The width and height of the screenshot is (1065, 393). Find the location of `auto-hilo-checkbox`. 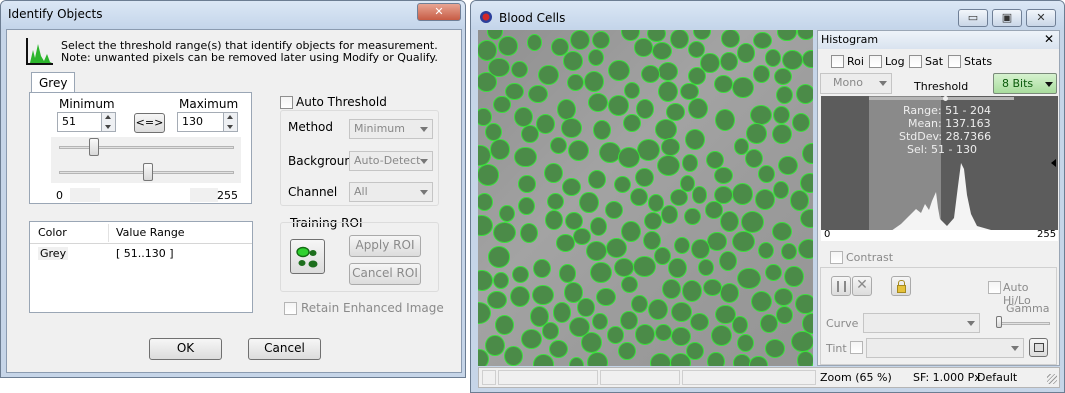

auto-hilo-checkbox is located at coordinates (994, 287).